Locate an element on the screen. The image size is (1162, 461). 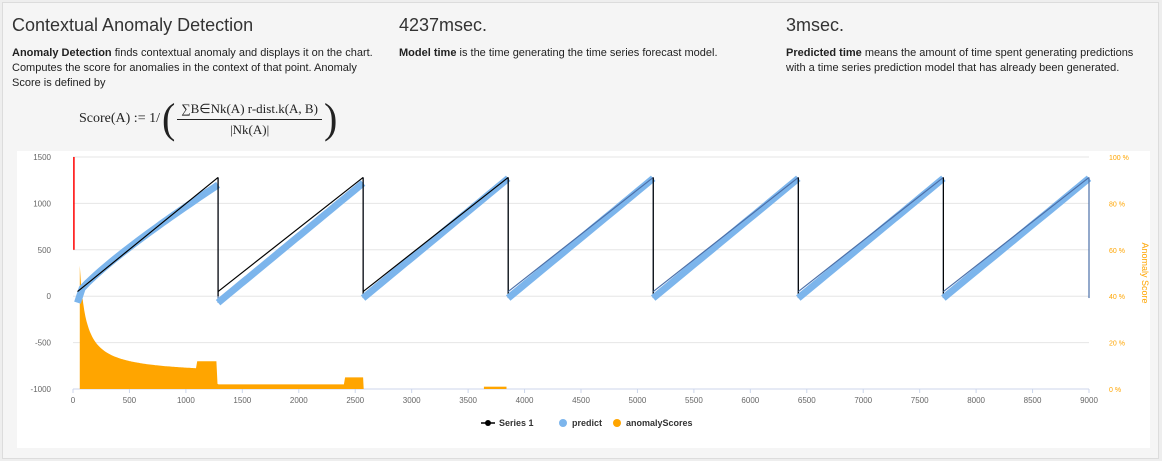
model-time-value: 4237msec. is located at coordinates (443, 25).